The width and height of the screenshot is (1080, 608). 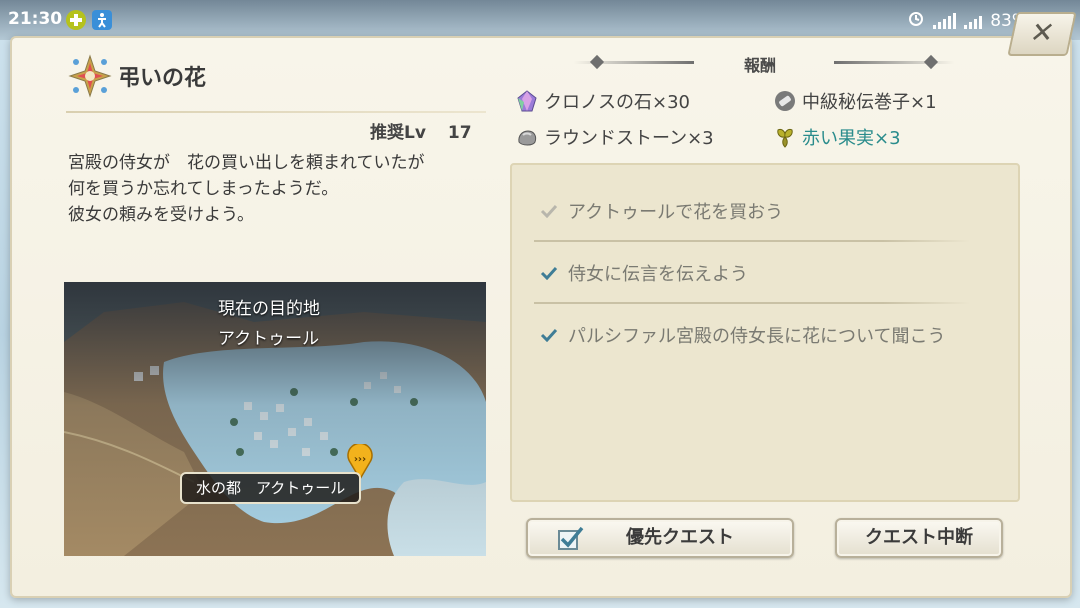 I want to click on rewards-title: 報酬, so click(x=760, y=65).